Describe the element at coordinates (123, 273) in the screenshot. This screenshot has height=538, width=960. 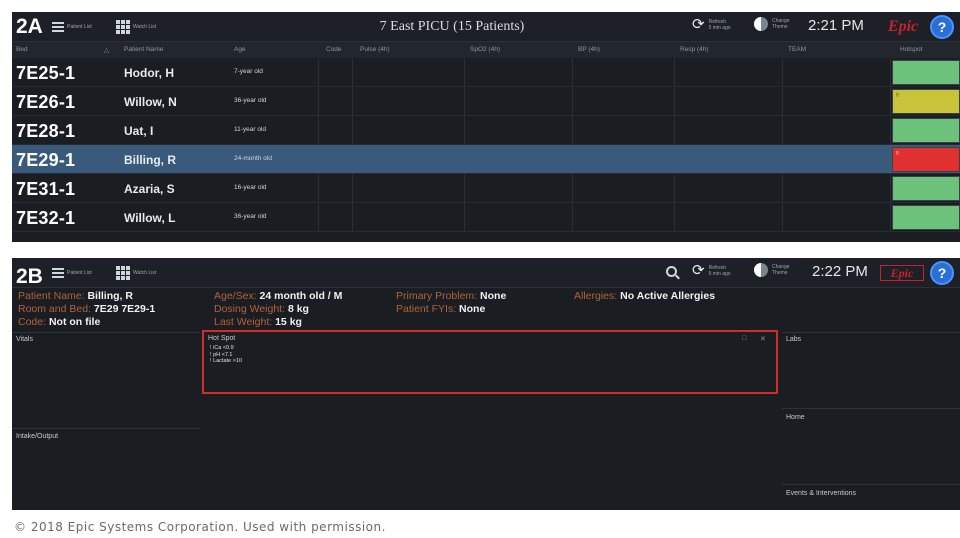
I see `grid-icon` at that location.